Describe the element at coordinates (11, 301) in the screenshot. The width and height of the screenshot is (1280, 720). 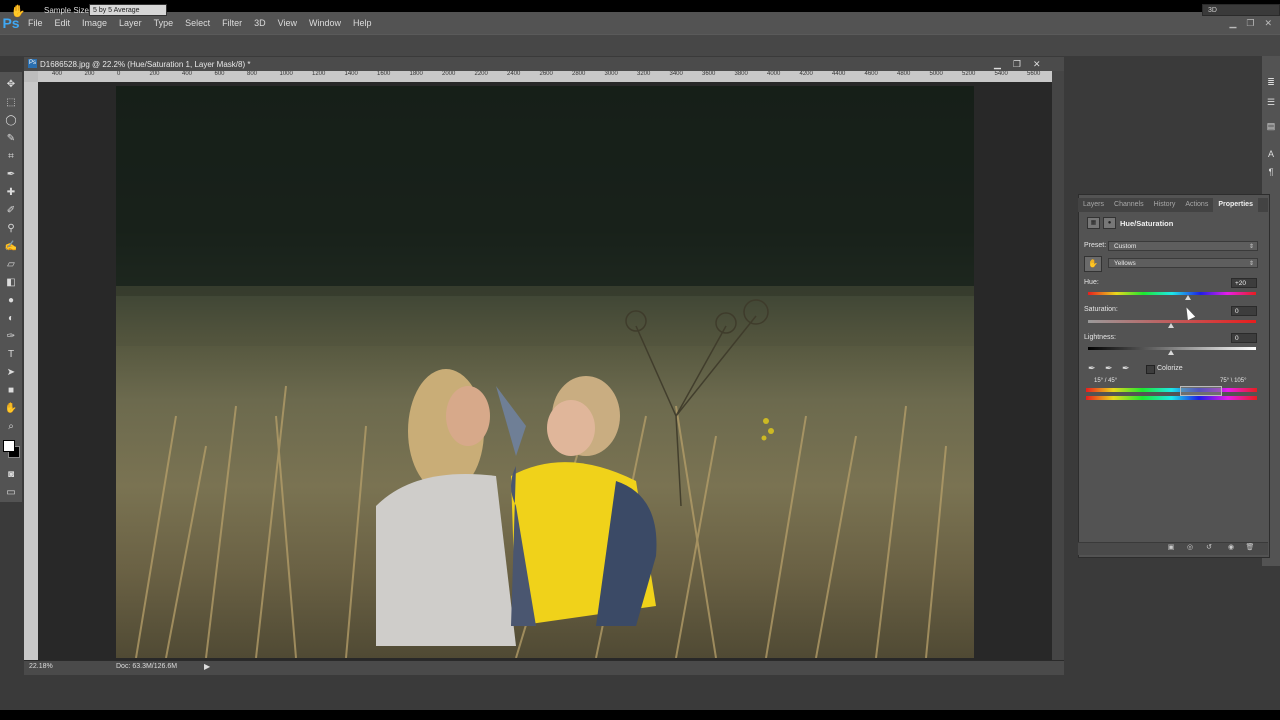
I see `blur-icon: ●` at that location.